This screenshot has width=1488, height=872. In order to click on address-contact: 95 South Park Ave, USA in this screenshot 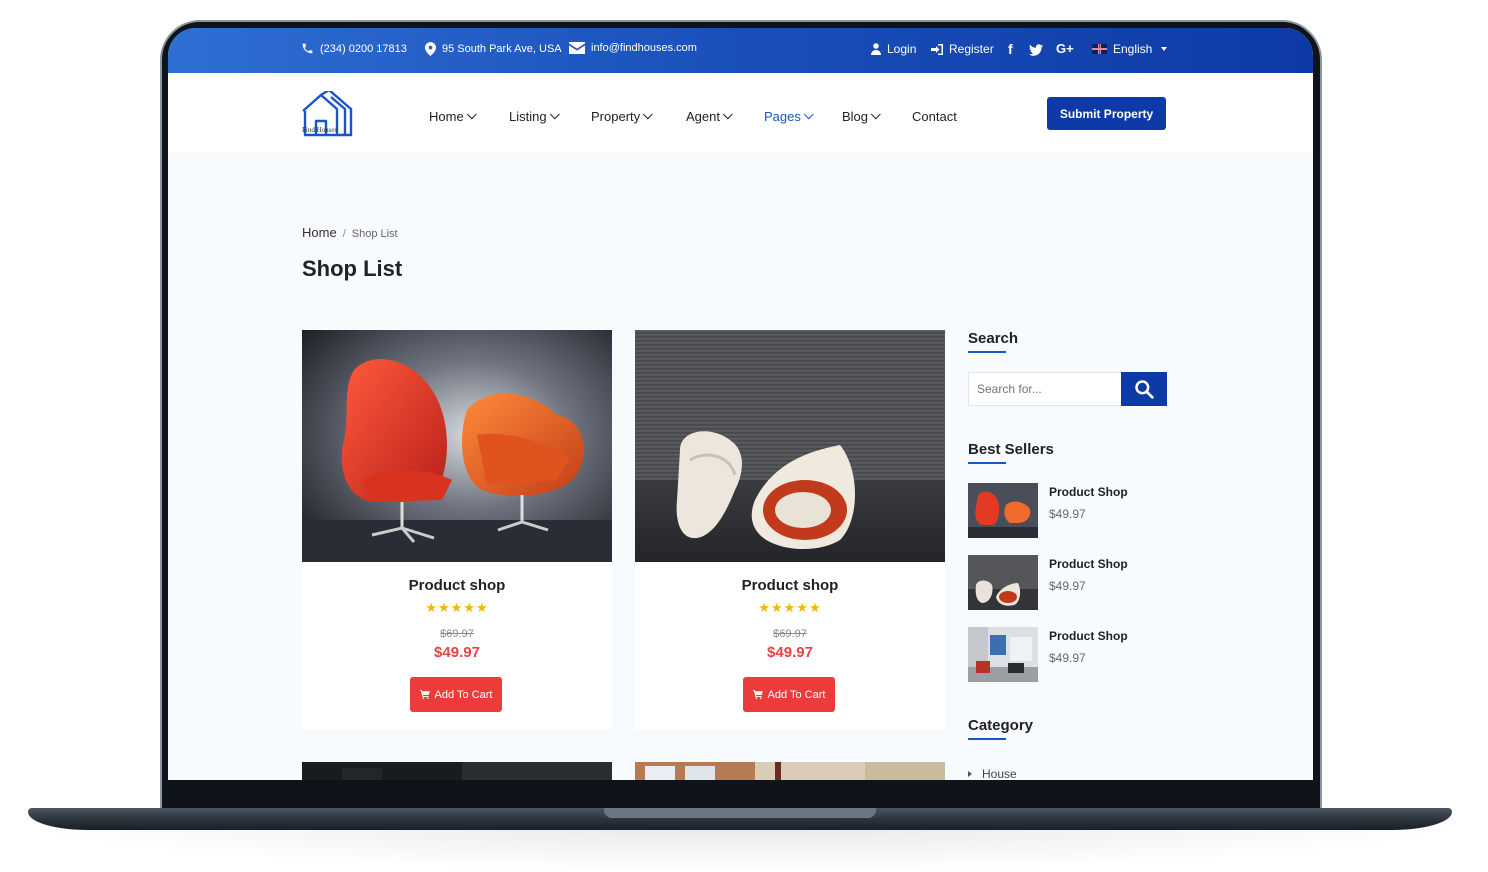, I will do `click(493, 49)`.